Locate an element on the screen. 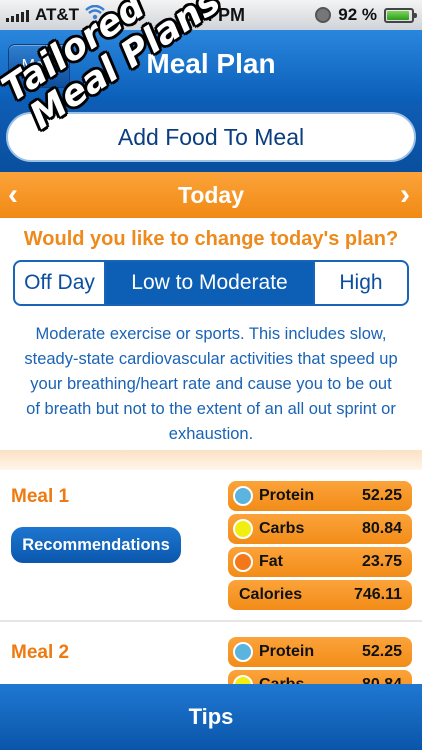 The width and height of the screenshot is (422, 750). battery-fill is located at coordinates (398, 15).